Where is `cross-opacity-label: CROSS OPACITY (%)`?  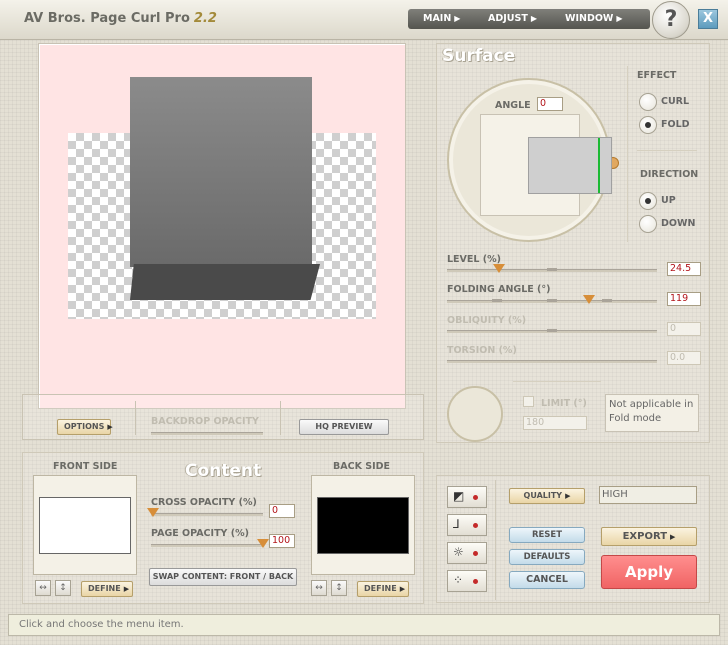 cross-opacity-label: CROSS OPACITY (%) is located at coordinates (204, 502).